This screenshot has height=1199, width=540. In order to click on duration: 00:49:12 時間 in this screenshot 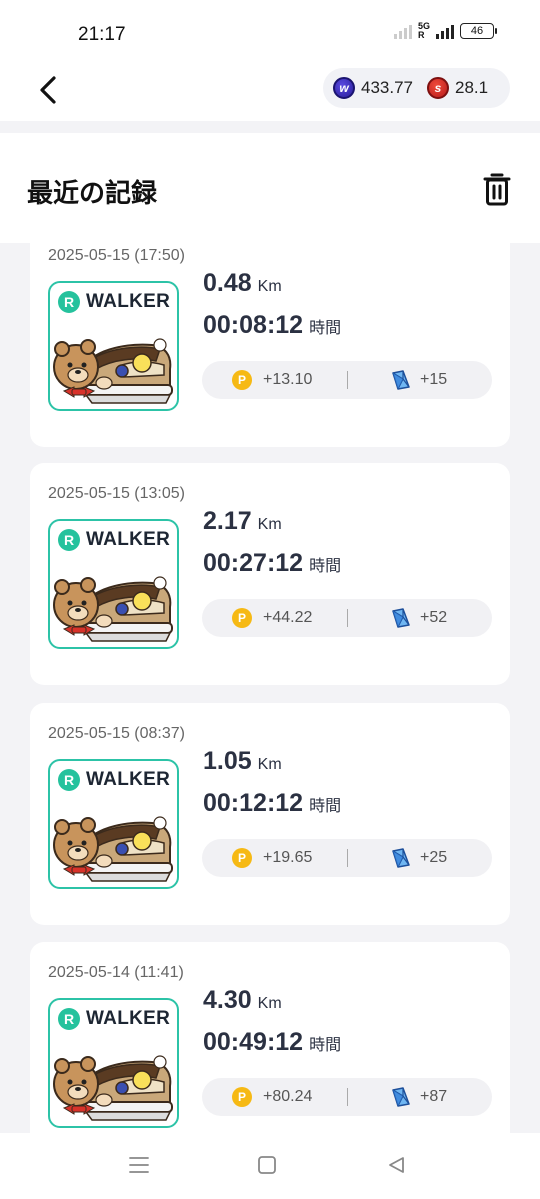, I will do `click(272, 1042)`.